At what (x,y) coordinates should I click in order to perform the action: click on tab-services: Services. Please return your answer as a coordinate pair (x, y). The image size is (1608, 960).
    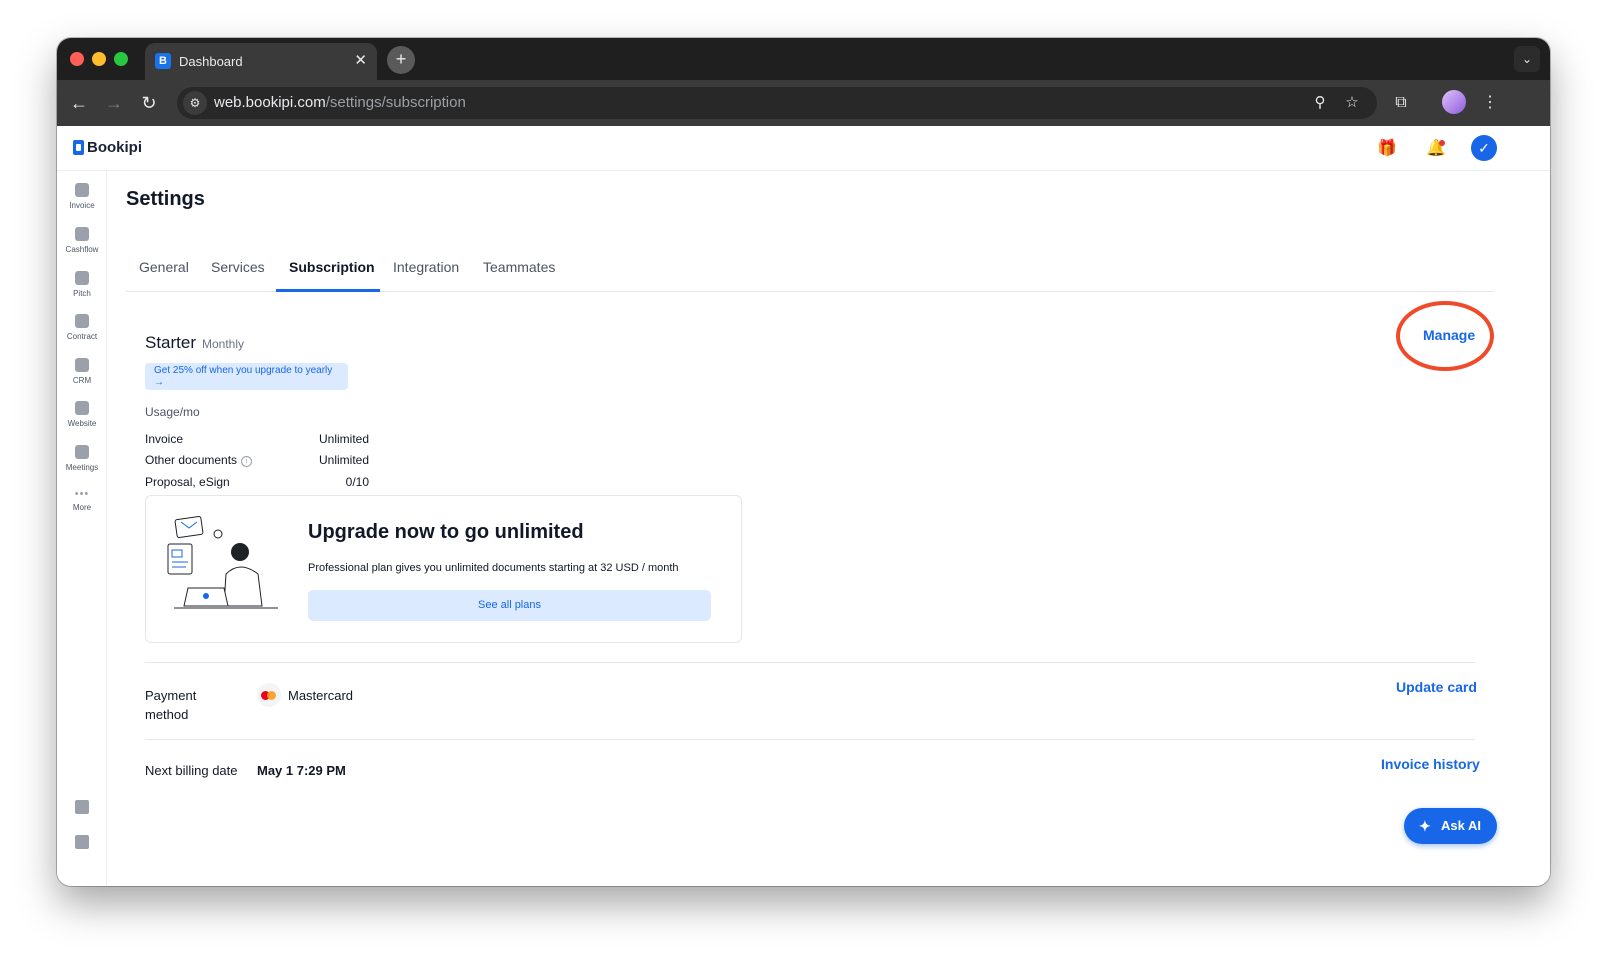
    Looking at the image, I should click on (238, 267).